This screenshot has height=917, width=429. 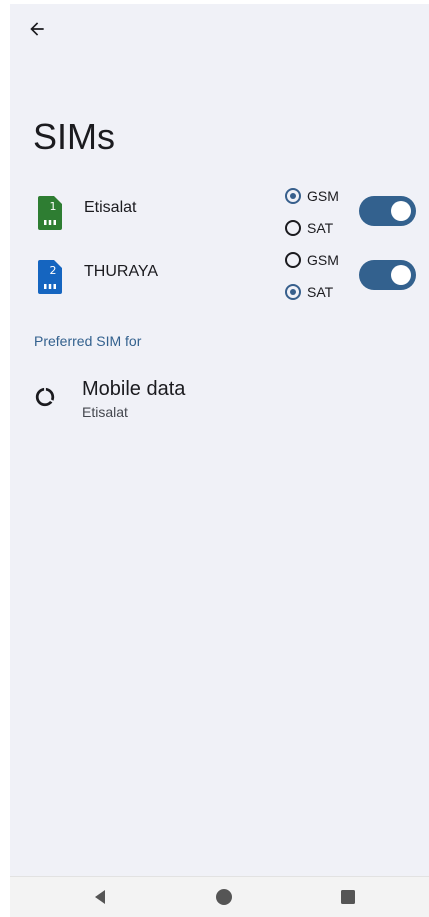 What do you see at coordinates (219, 280) in the screenshot?
I see `sim-row-thuraya: 2 THURAYA GSM SAT` at bounding box center [219, 280].